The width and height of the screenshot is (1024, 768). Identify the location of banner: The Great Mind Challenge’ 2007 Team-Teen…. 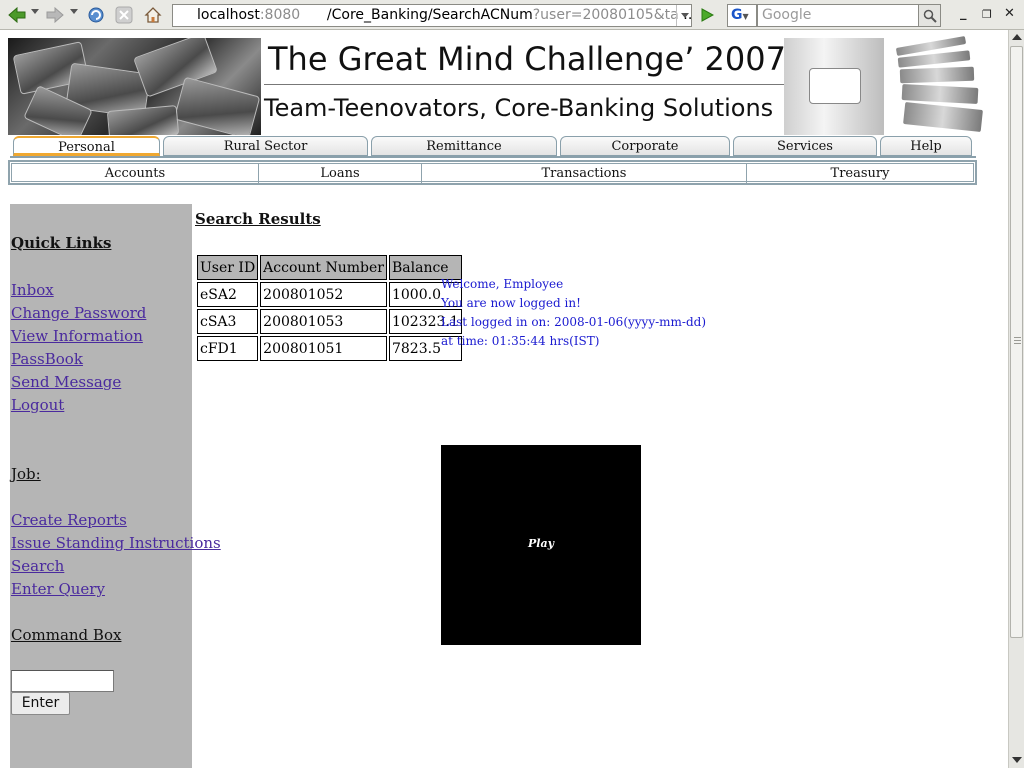
(498, 85).